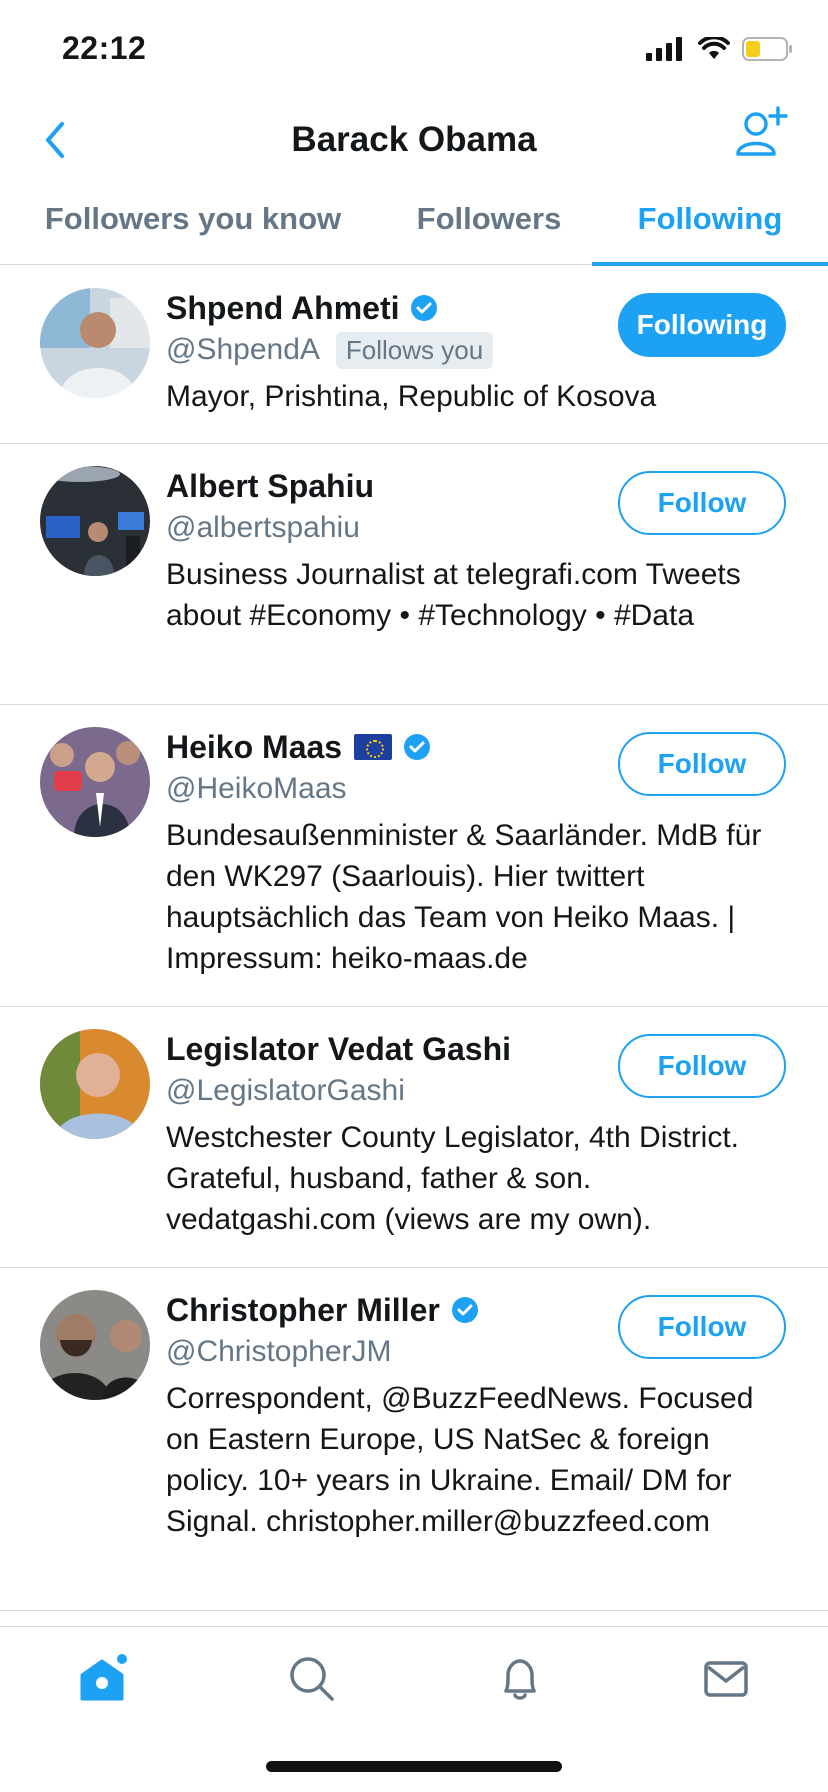 This screenshot has width=828, height=1792. I want to click on user-handle: @ShpendA, so click(243, 349).